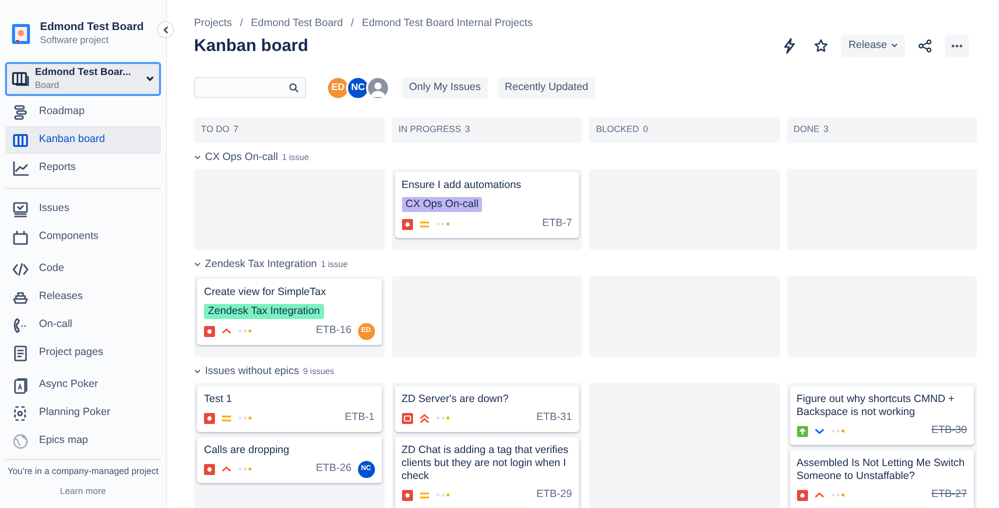  What do you see at coordinates (264, 371) in the screenshot?
I see `swimlane-header: Issues without epics 9 issues` at bounding box center [264, 371].